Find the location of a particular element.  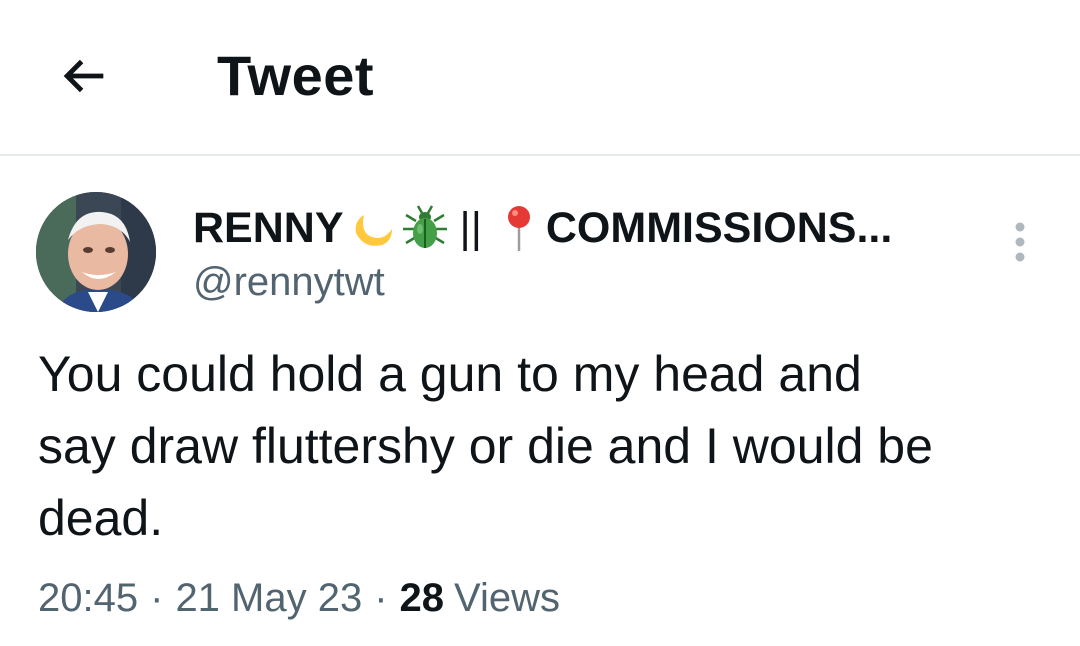

tweet-text-line: dead. is located at coordinates (101, 518).